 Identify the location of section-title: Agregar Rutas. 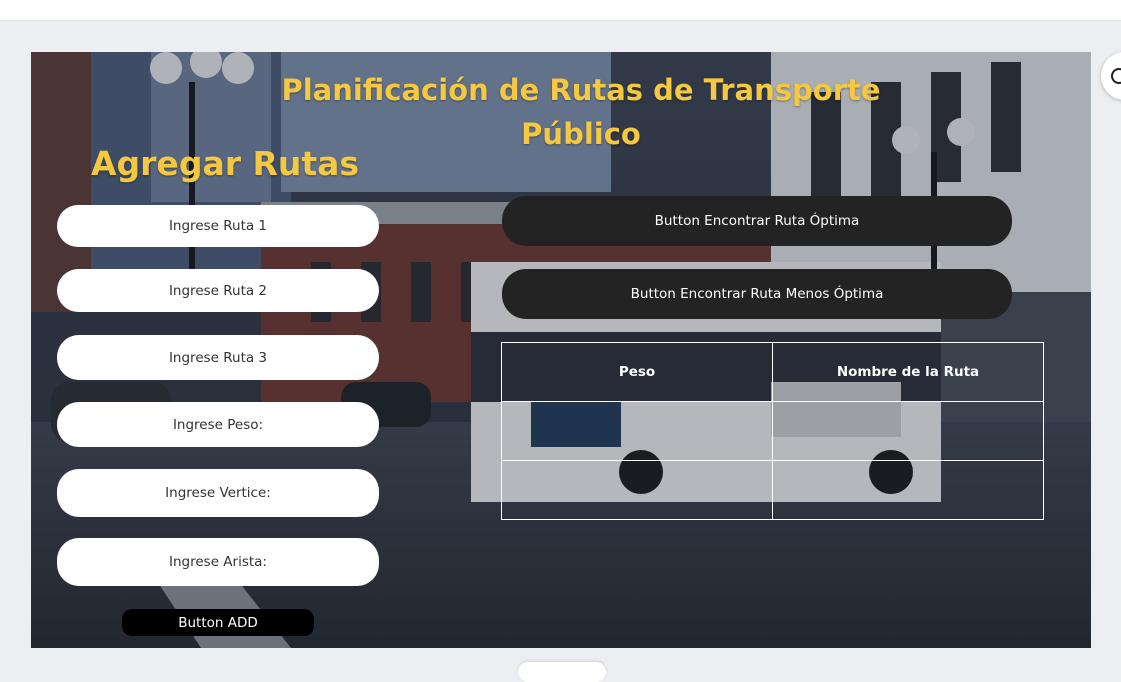
(225, 163).